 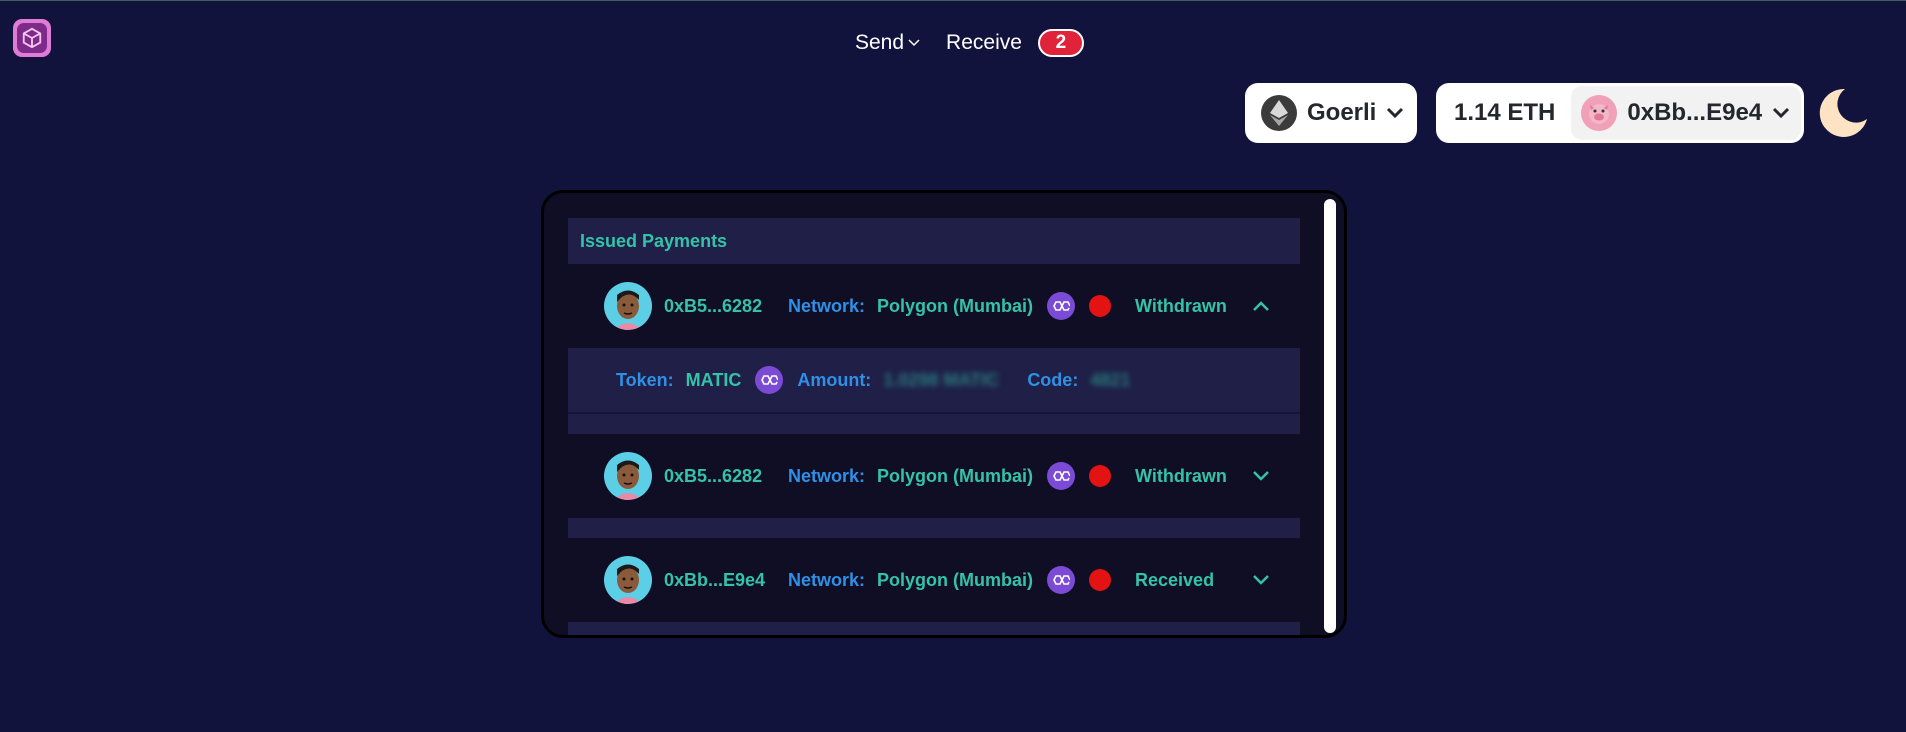 What do you see at coordinates (984, 42) in the screenshot?
I see `receive-label: Receive` at bounding box center [984, 42].